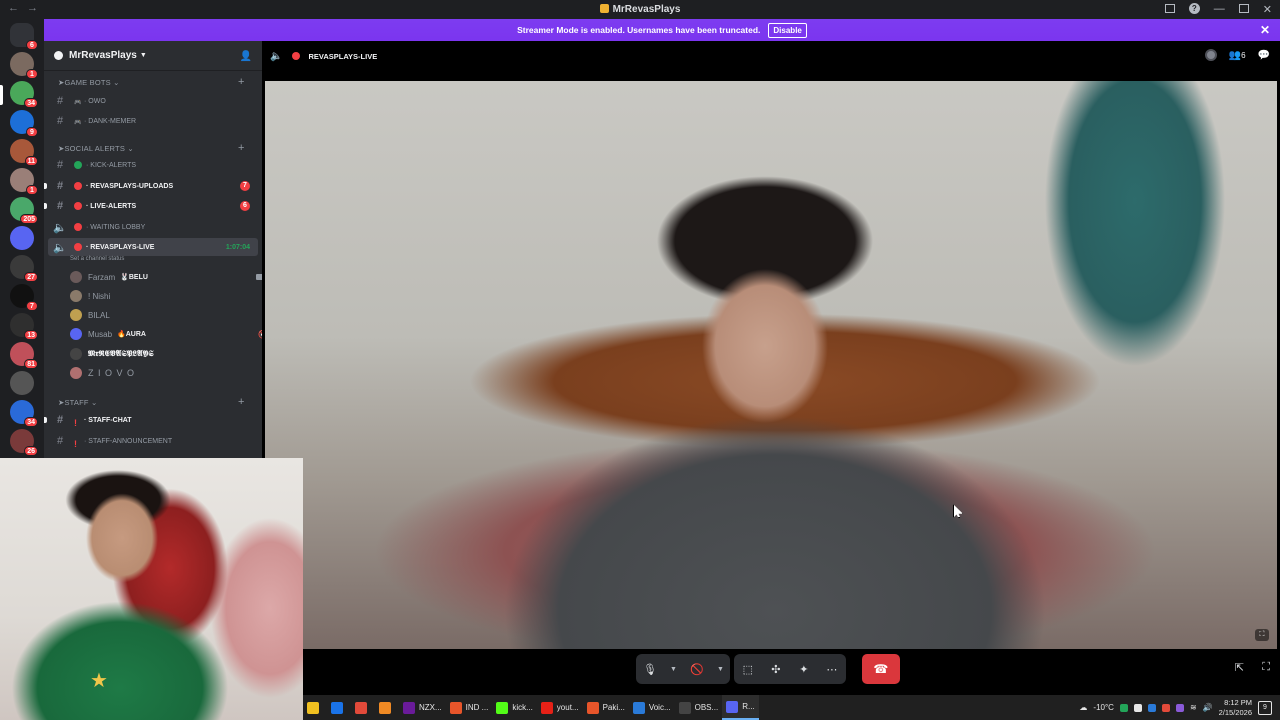 The height and width of the screenshot is (720, 1280). Describe the element at coordinates (153, 227) in the screenshot. I see `channel-item: 🔈 · WAITING LOBBY` at that location.